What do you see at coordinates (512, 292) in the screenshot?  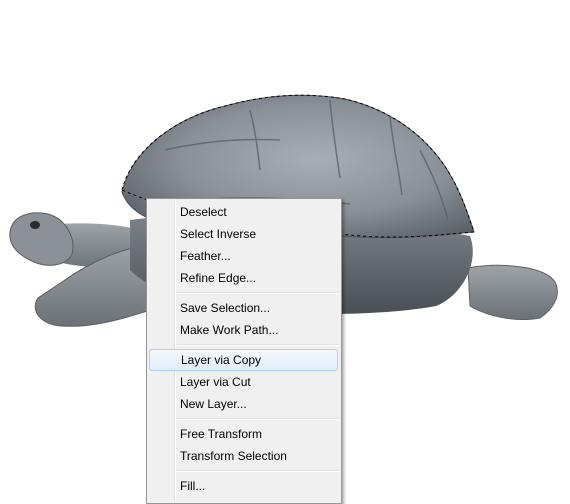 I see `tortoise-rear-leg` at bounding box center [512, 292].